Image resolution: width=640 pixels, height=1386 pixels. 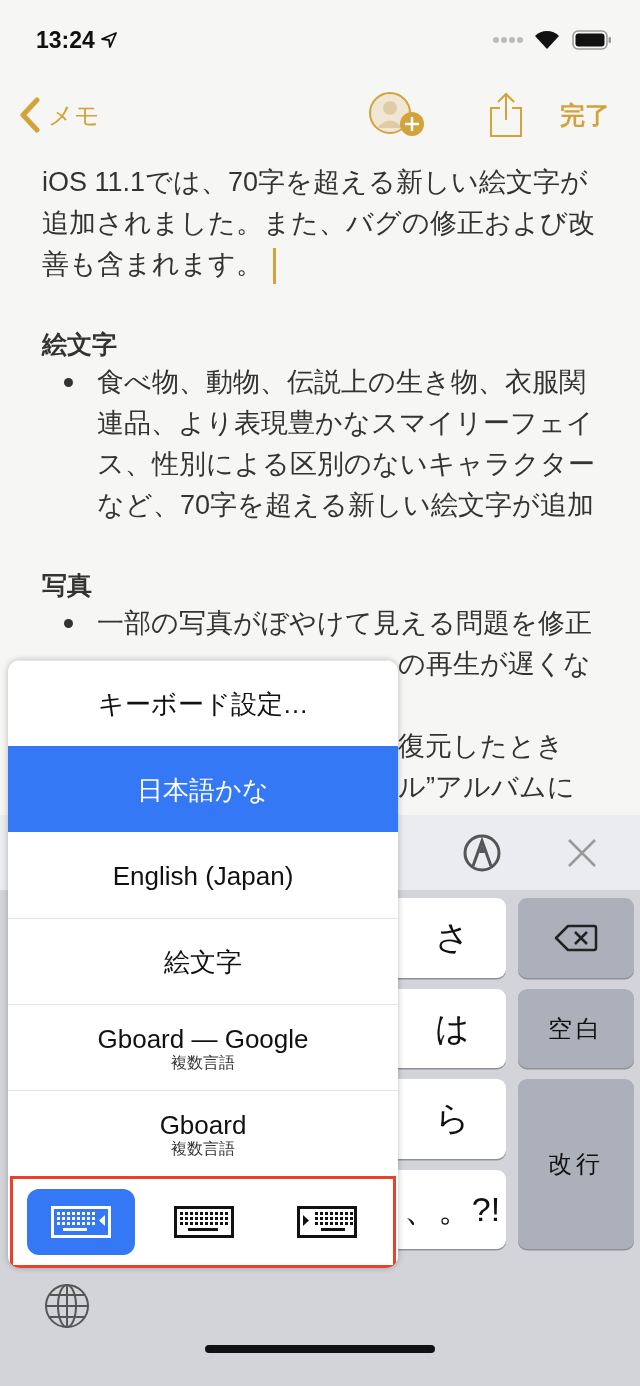 What do you see at coordinates (576, 1164) in the screenshot?
I see `return-key: 改行` at bounding box center [576, 1164].